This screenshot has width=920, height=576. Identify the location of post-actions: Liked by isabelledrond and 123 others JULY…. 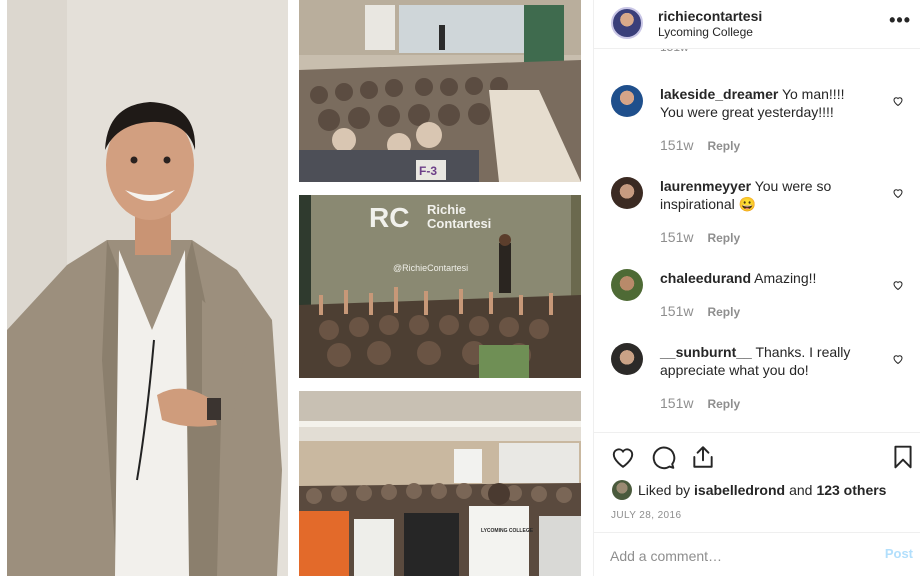
(757, 482).